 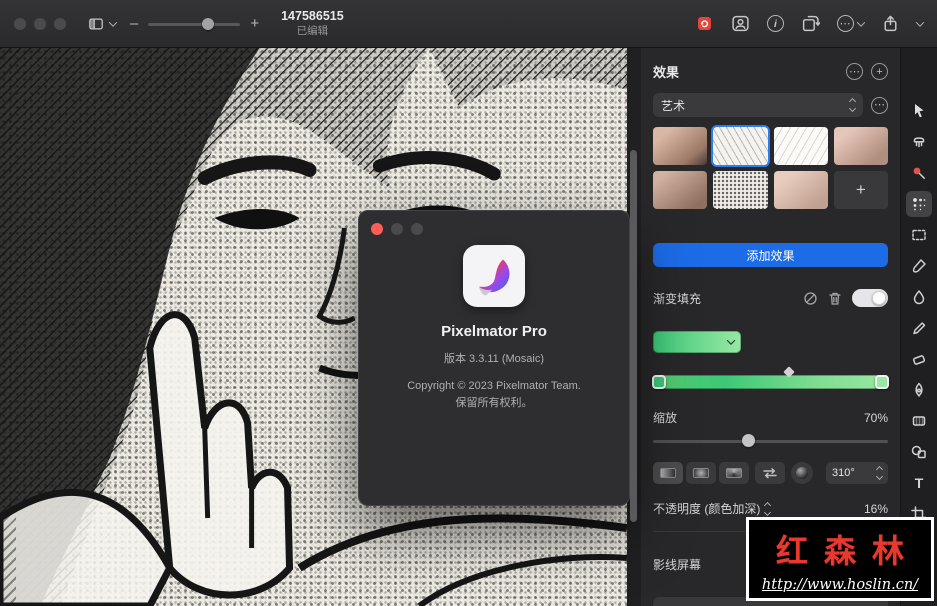 I want to click on person-icon, so click(x=740, y=23).